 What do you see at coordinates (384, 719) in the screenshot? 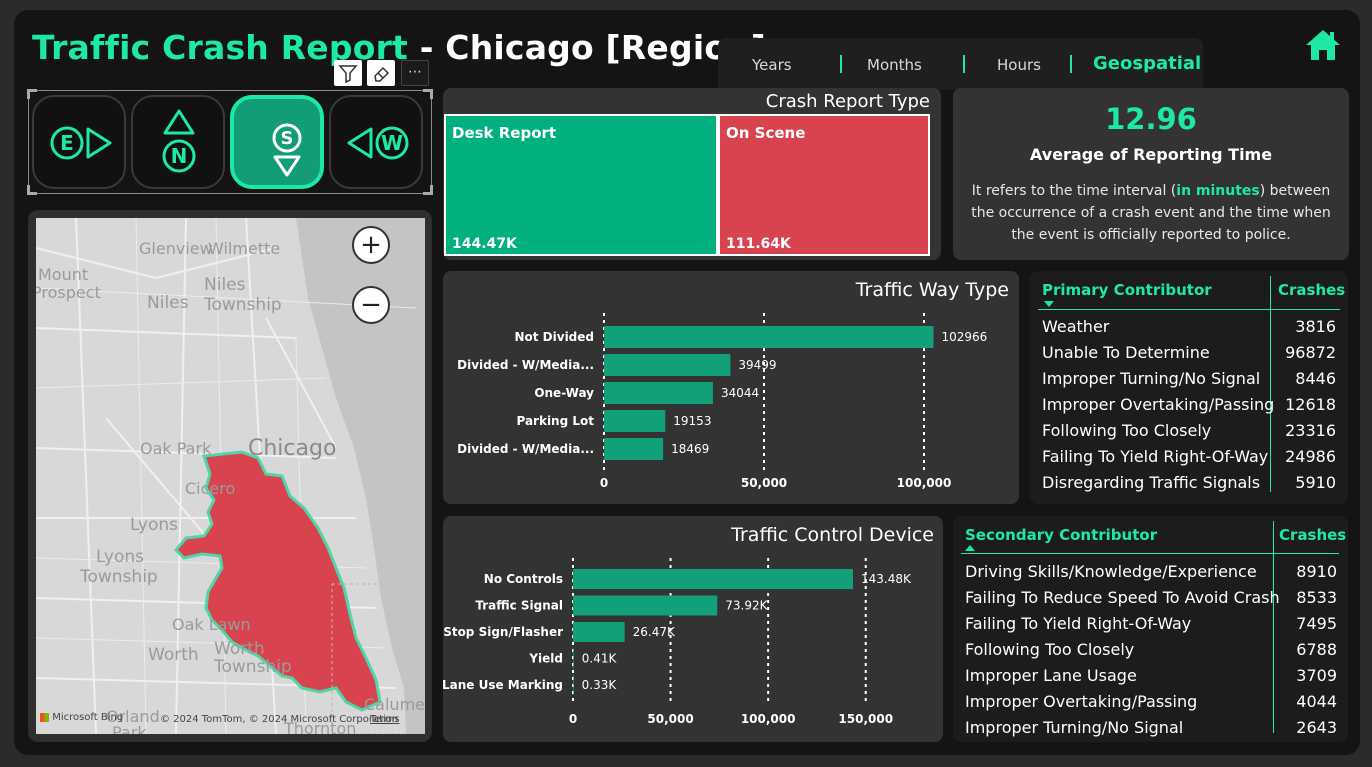
I see `map-terms-link: Terms` at bounding box center [384, 719].